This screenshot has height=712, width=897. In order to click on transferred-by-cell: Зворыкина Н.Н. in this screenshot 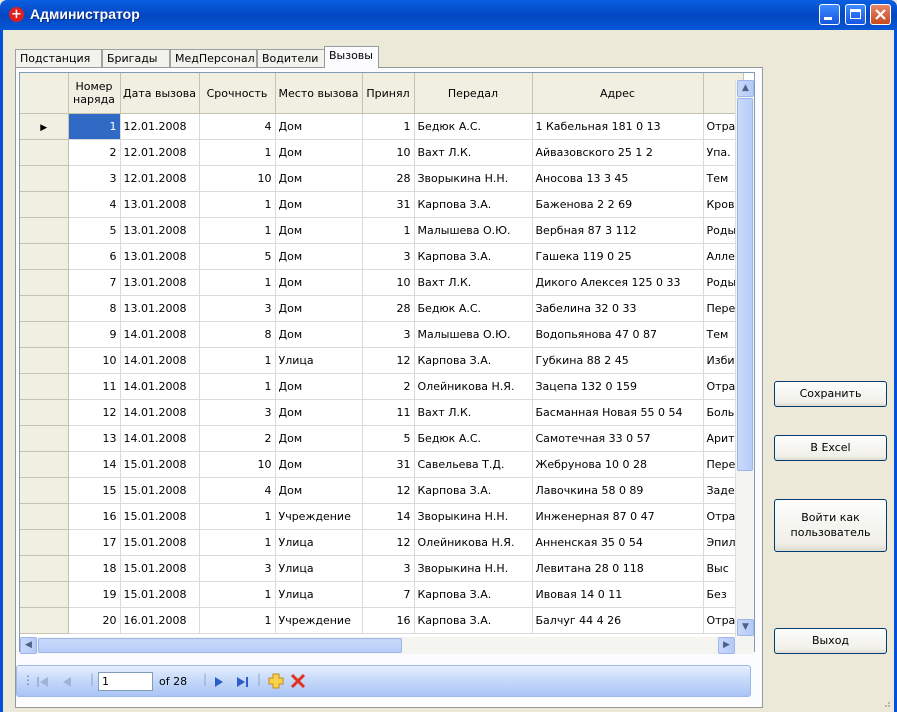, I will do `click(473, 178)`.